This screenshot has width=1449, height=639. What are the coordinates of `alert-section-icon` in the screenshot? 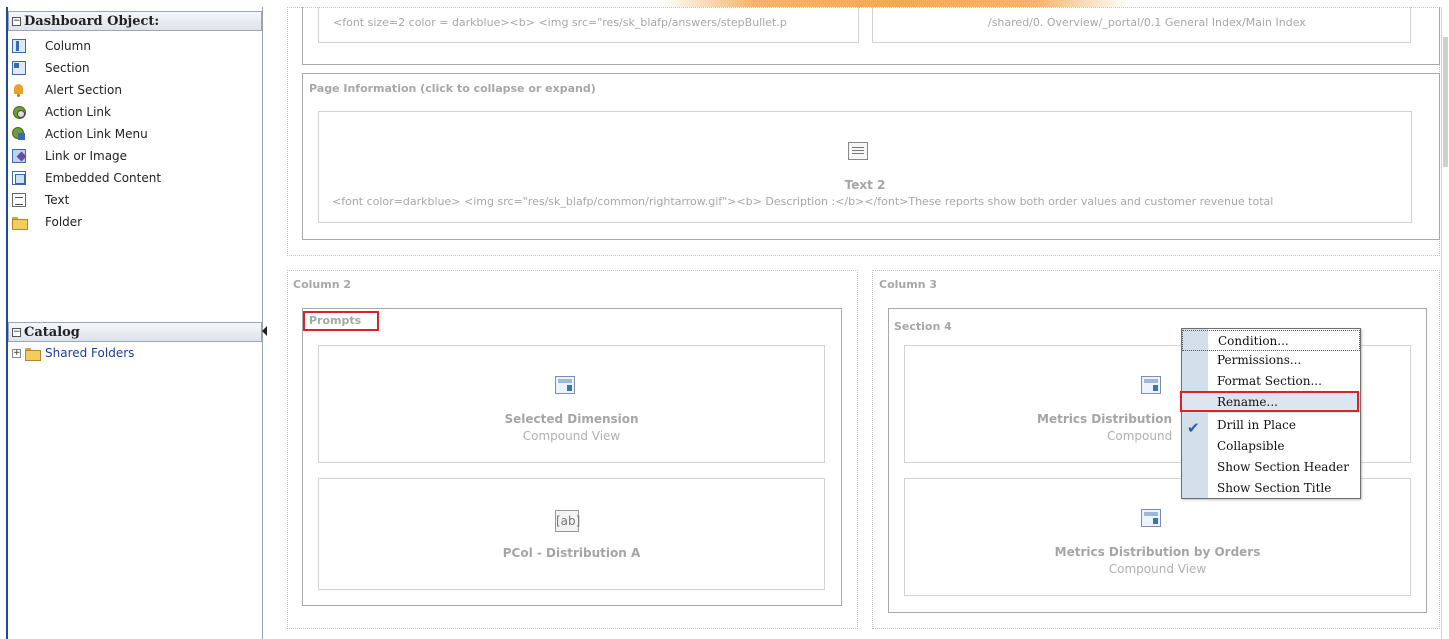 It's located at (19, 90).